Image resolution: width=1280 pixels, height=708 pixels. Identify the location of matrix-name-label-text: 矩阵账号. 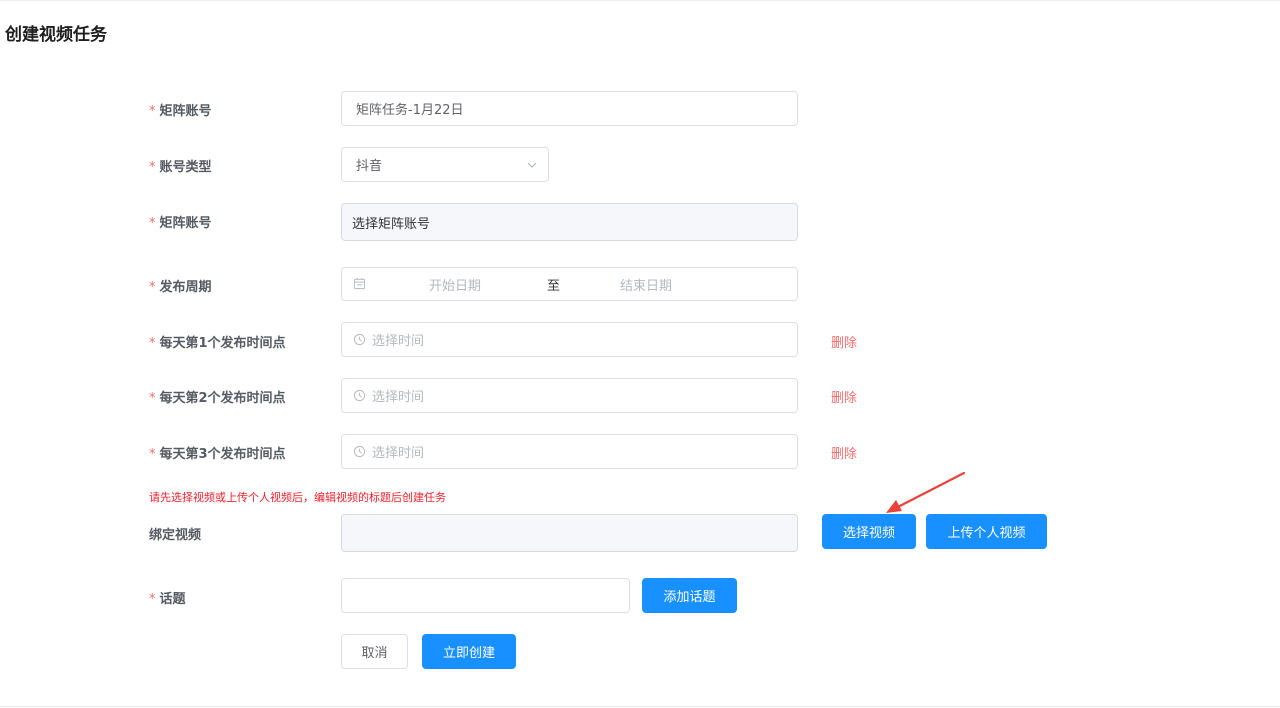
(185, 111).